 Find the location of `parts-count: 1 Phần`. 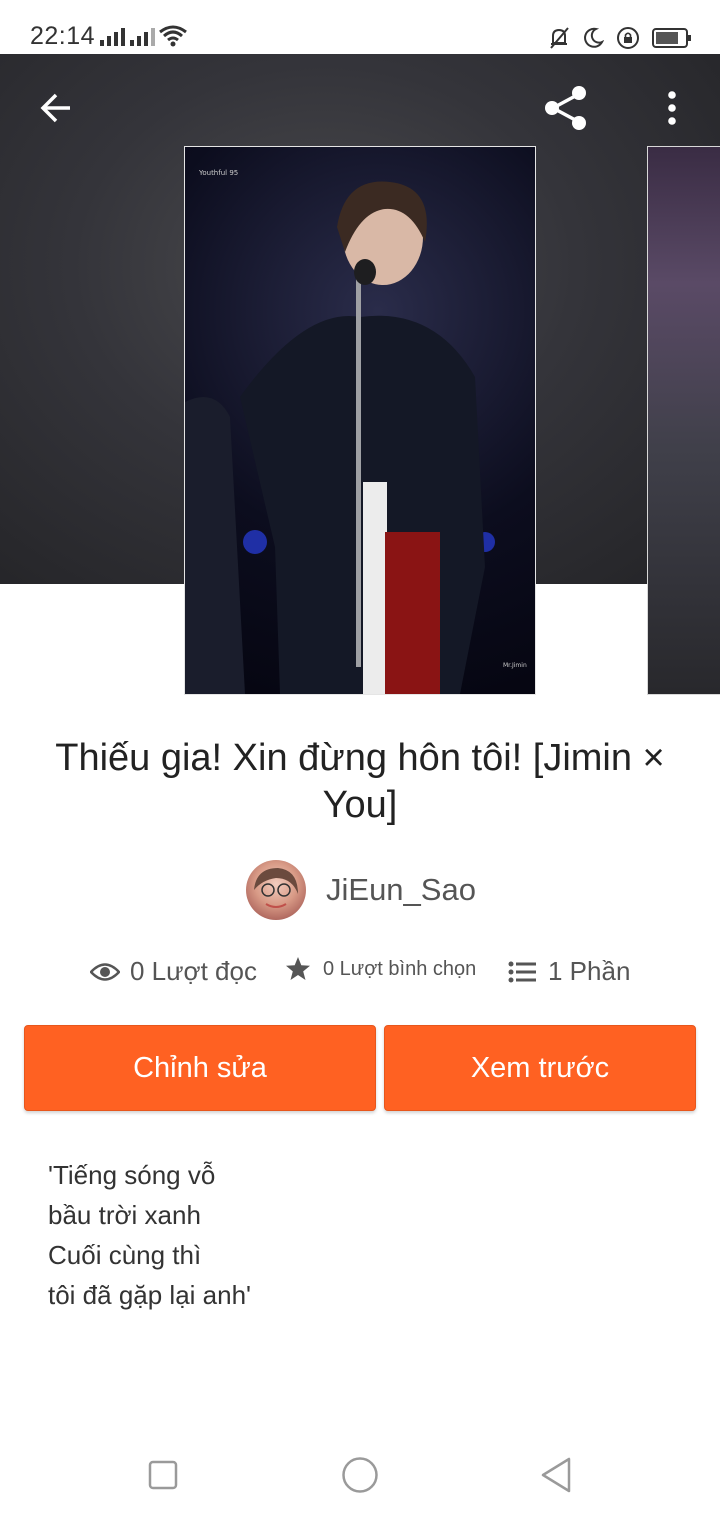

parts-count: 1 Phần is located at coordinates (589, 971).